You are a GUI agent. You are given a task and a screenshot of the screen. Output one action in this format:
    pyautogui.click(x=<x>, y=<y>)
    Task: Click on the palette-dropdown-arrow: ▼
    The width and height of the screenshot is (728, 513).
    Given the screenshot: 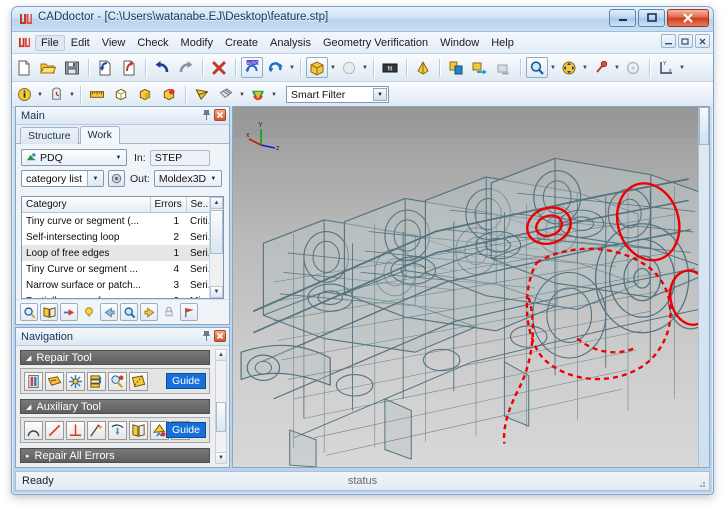 What is the action you would take?
    pyautogui.click(x=274, y=95)
    